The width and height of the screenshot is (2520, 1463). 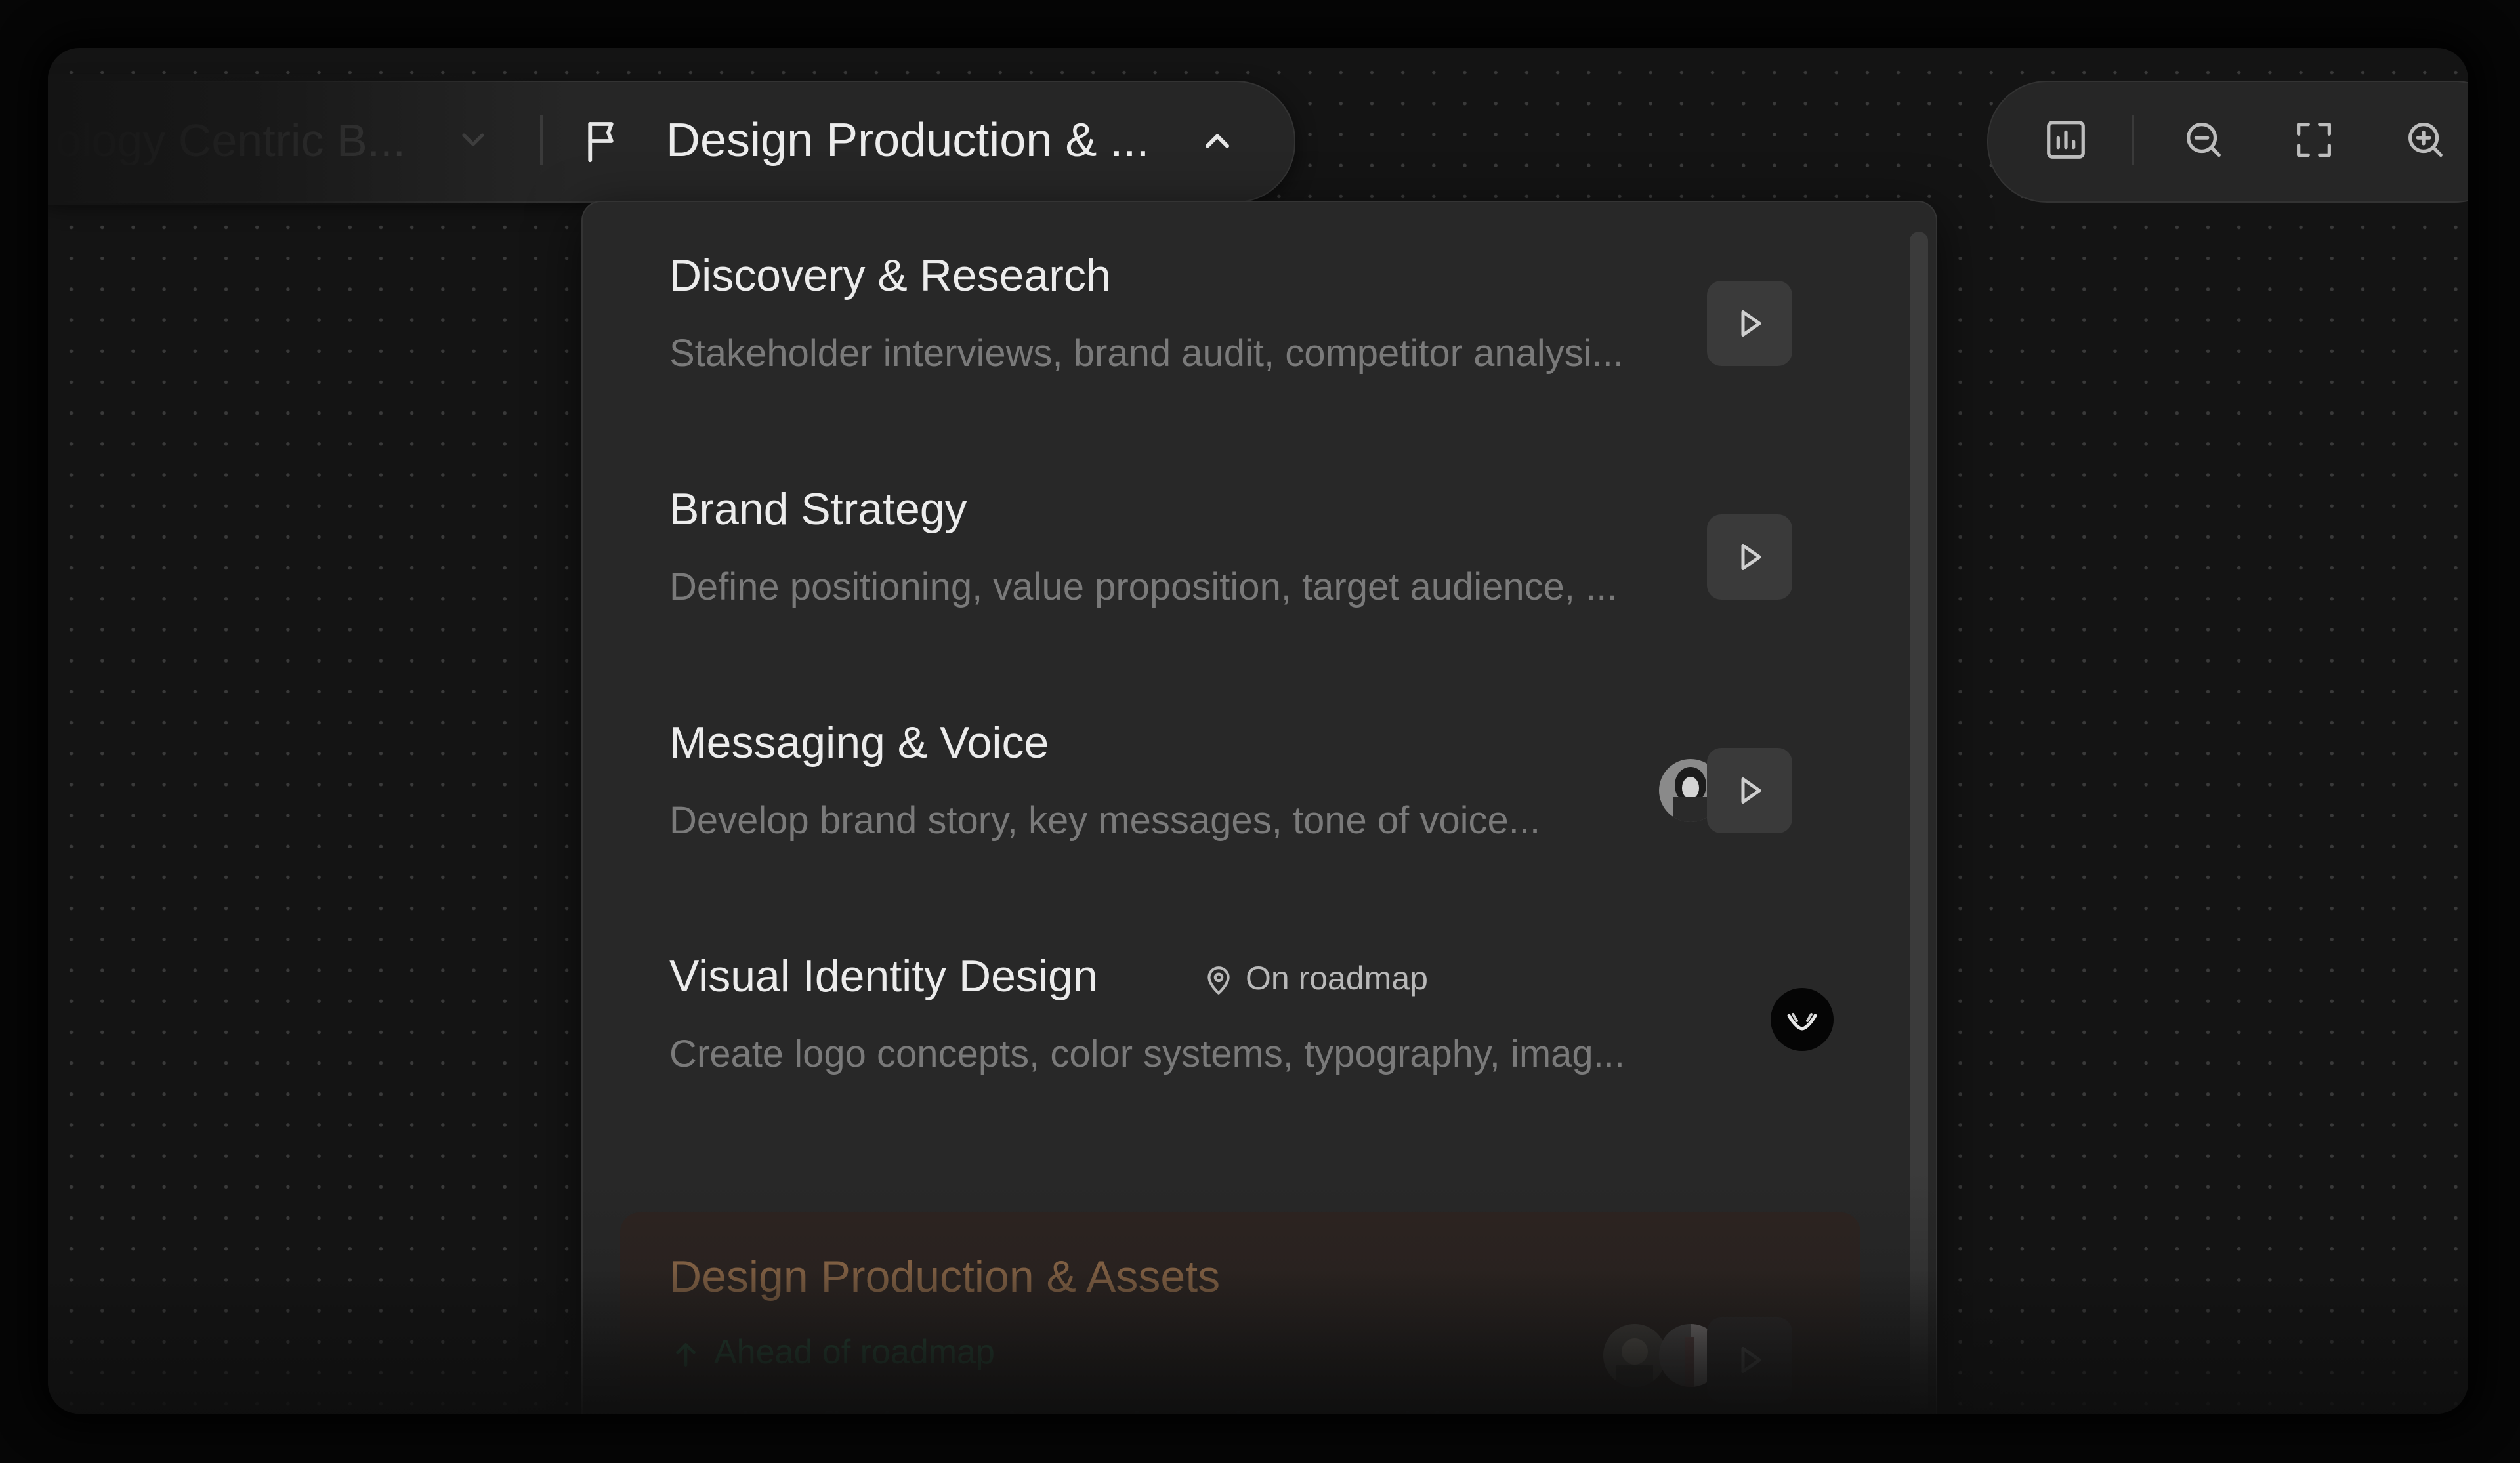 I want to click on phase-title: Messaging & Voice, so click(x=859, y=743).